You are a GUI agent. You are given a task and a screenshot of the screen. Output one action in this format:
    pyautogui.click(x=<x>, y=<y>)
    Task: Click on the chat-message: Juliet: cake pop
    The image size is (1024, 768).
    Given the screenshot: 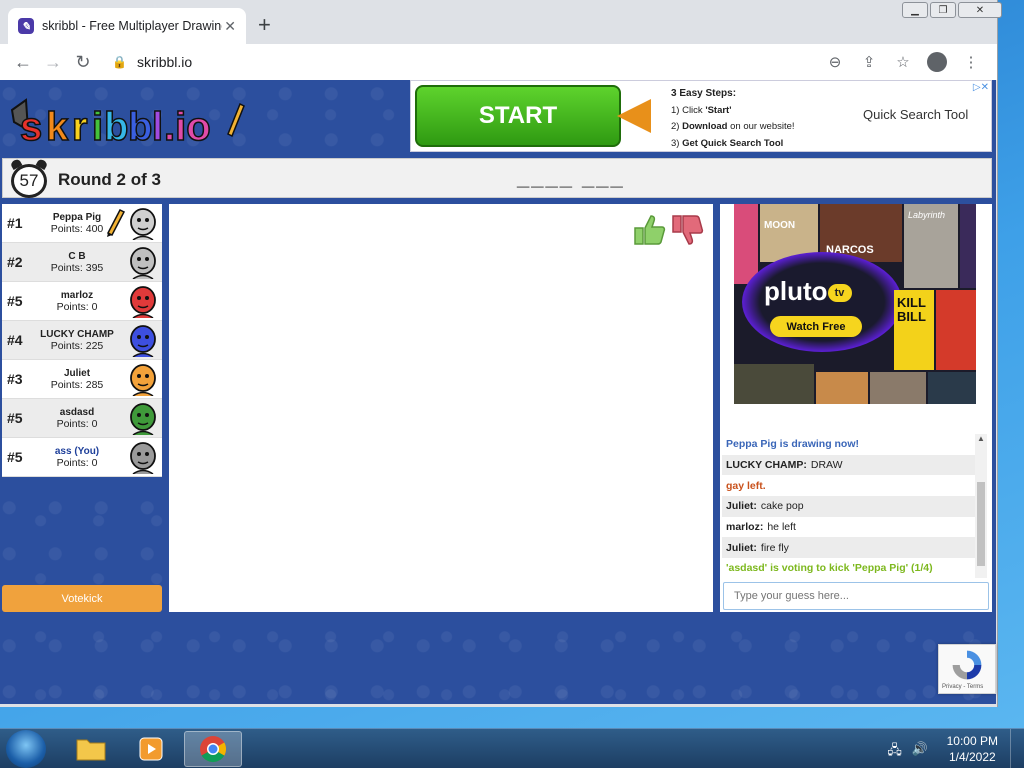 What is the action you would take?
    pyautogui.click(x=850, y=506)
    